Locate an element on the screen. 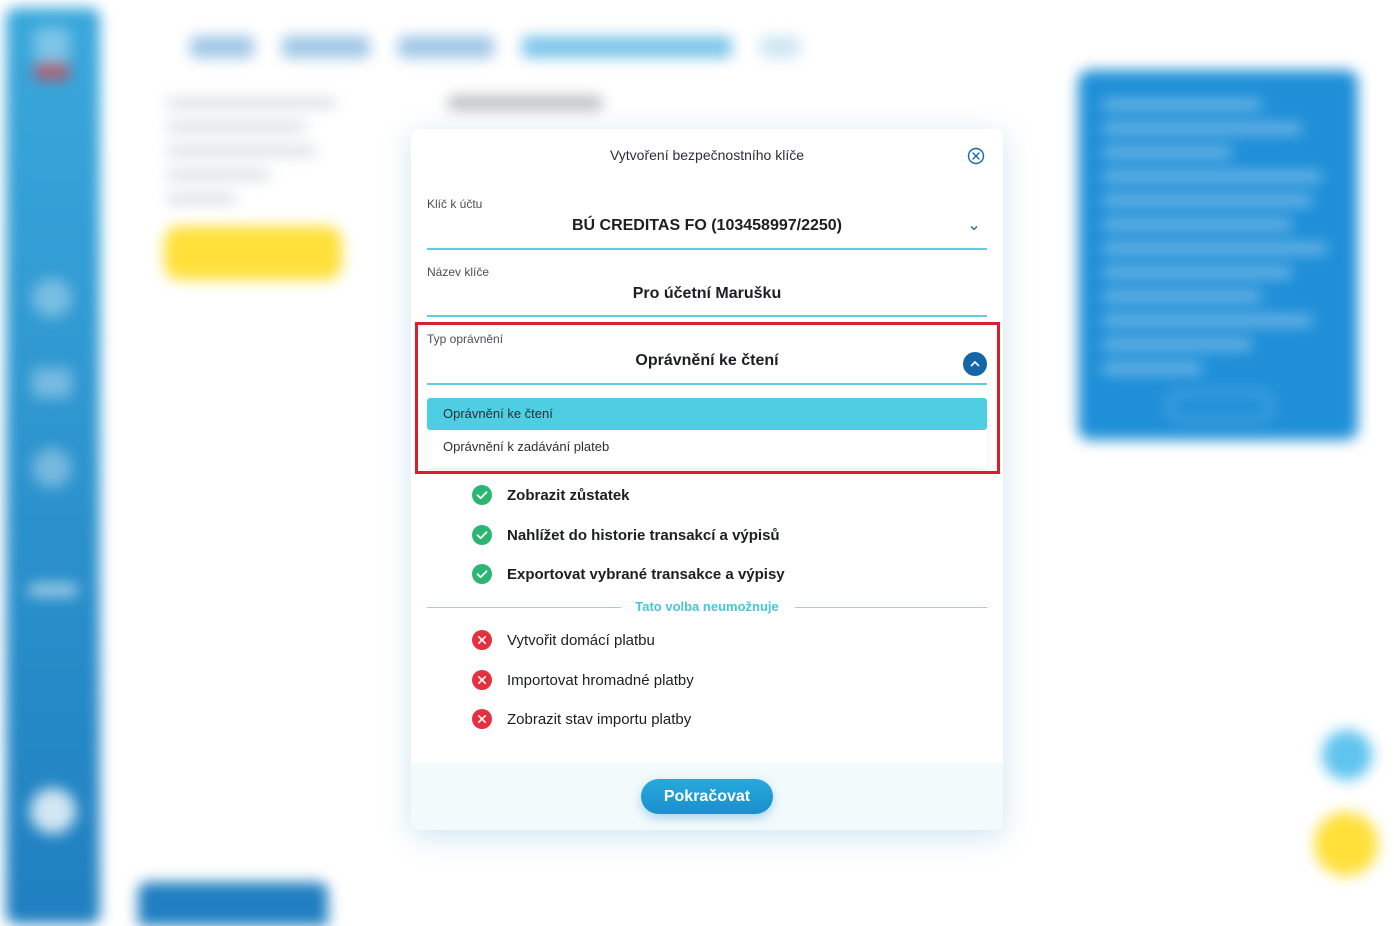 This screenshot has height=926, width=1394. chevron-down-icon is located at coordinates (974, 228).